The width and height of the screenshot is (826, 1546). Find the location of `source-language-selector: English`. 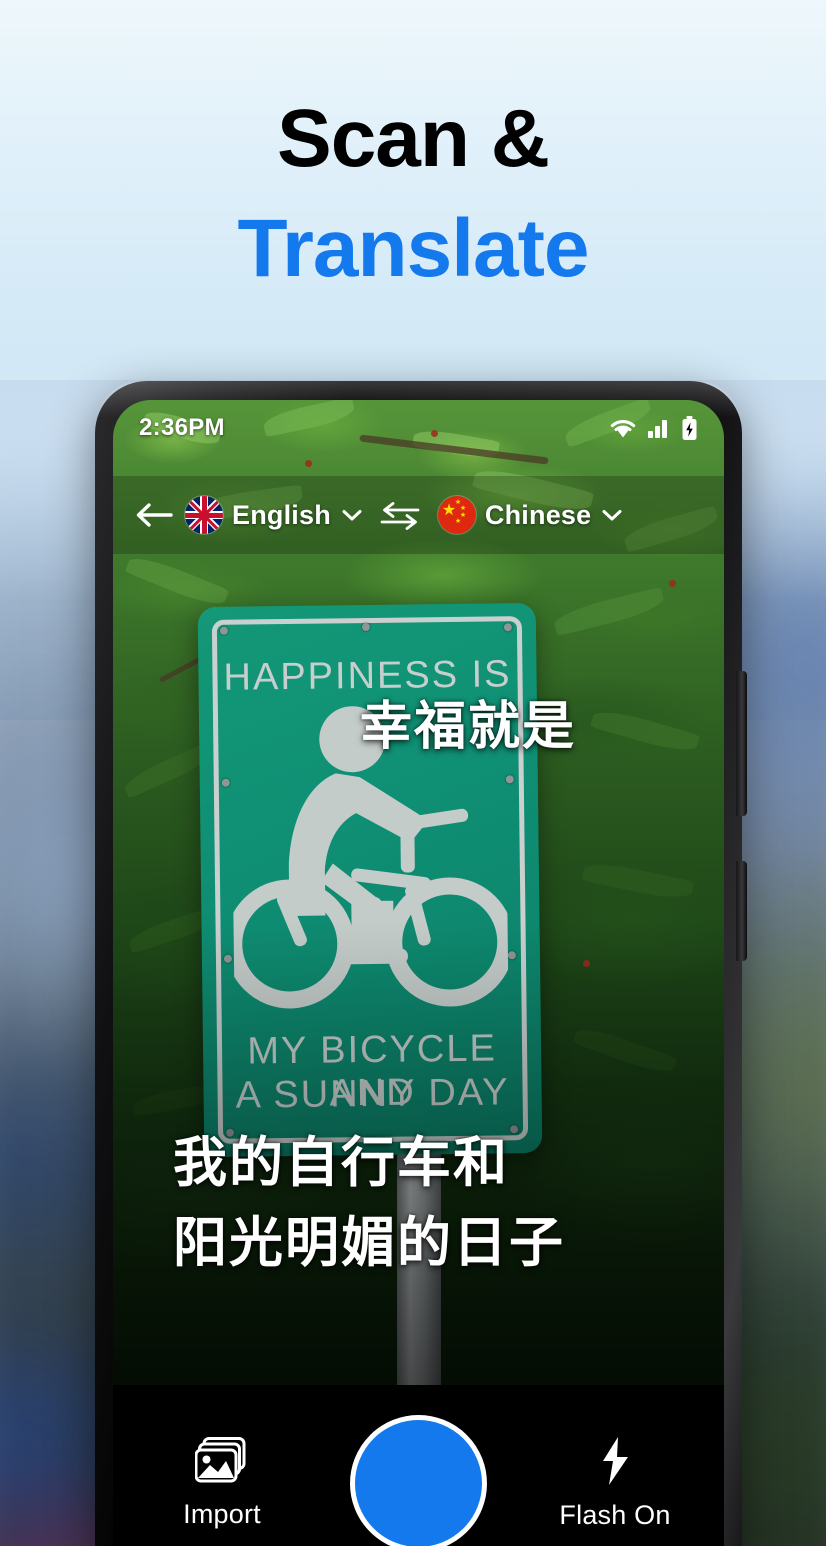

source-language-selector: English is located at coordinates (273, 515).